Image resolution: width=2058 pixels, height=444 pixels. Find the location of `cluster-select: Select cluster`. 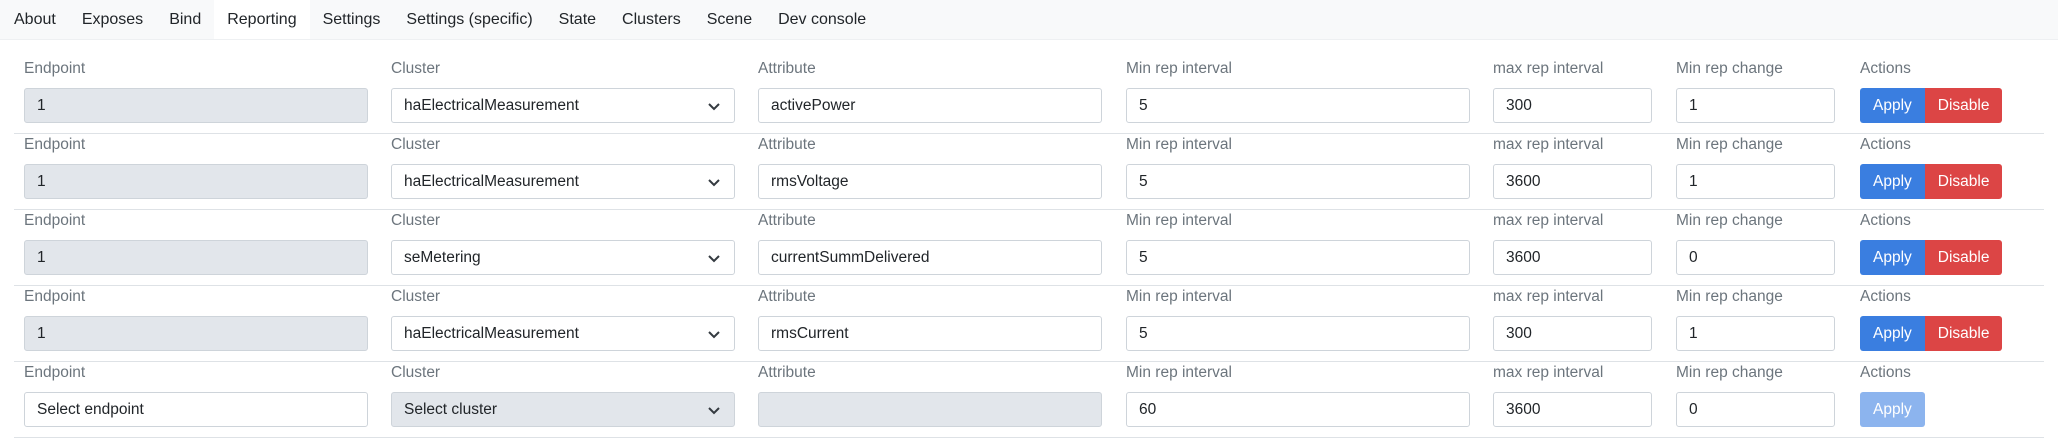

cluster-select: Select cluster is located at coordinates (563, 409).